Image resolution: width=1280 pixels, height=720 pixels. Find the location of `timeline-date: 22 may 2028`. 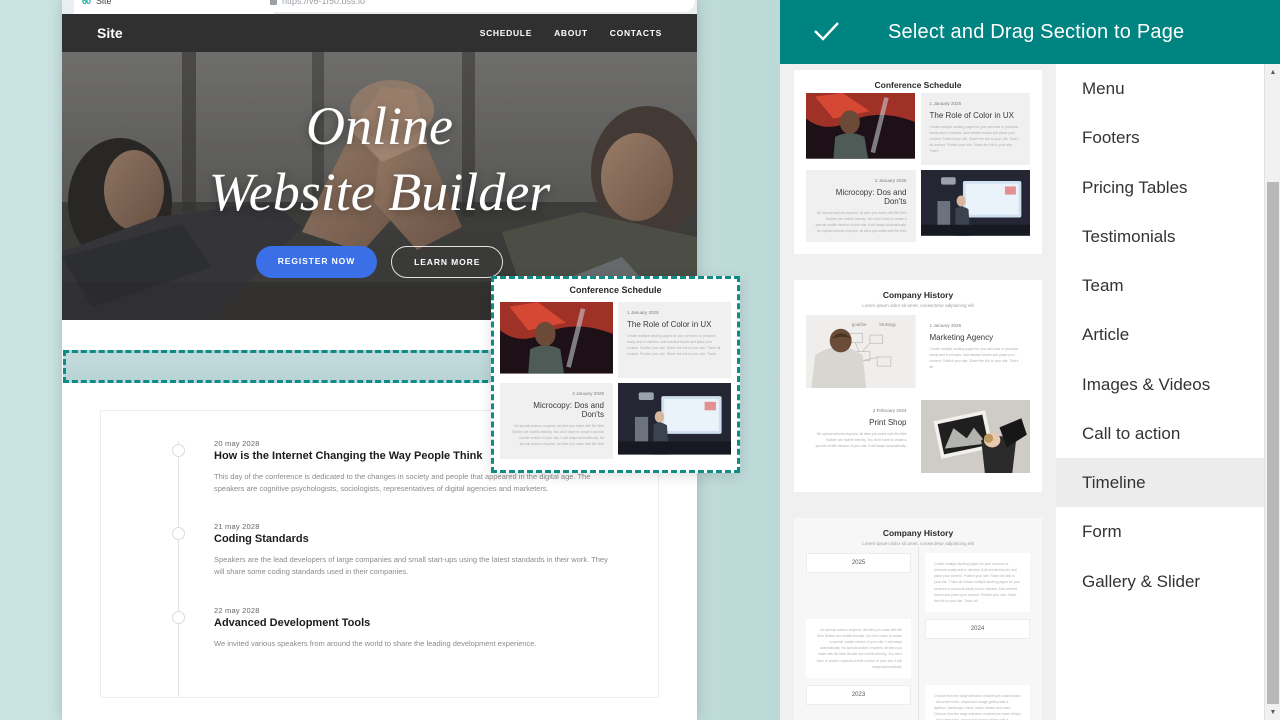

timeline-date: 22 may 2028 is located at coordinates (237, 610).